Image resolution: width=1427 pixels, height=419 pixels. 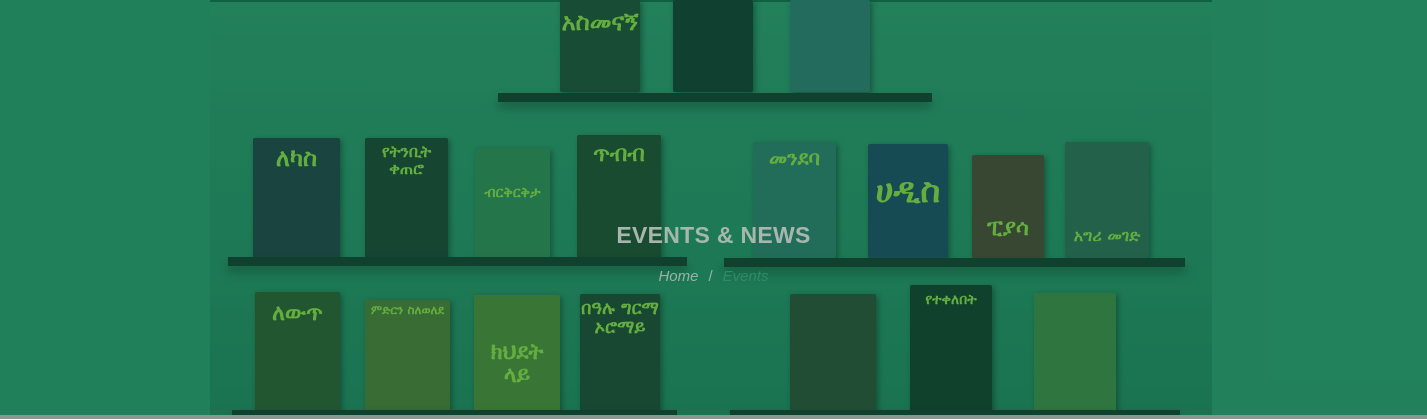 I want to click on bottom-border, so click(x=713, y=417).